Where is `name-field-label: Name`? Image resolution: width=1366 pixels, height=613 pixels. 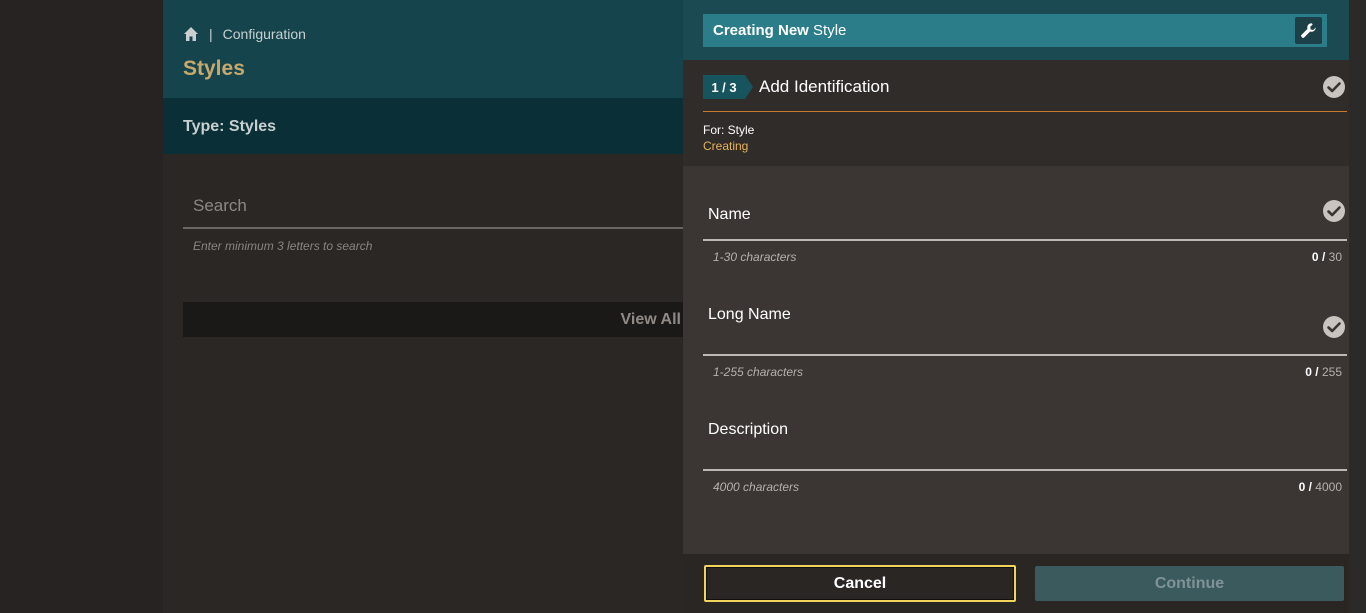 name-field-label: Name is located at coordinates (729, 214).